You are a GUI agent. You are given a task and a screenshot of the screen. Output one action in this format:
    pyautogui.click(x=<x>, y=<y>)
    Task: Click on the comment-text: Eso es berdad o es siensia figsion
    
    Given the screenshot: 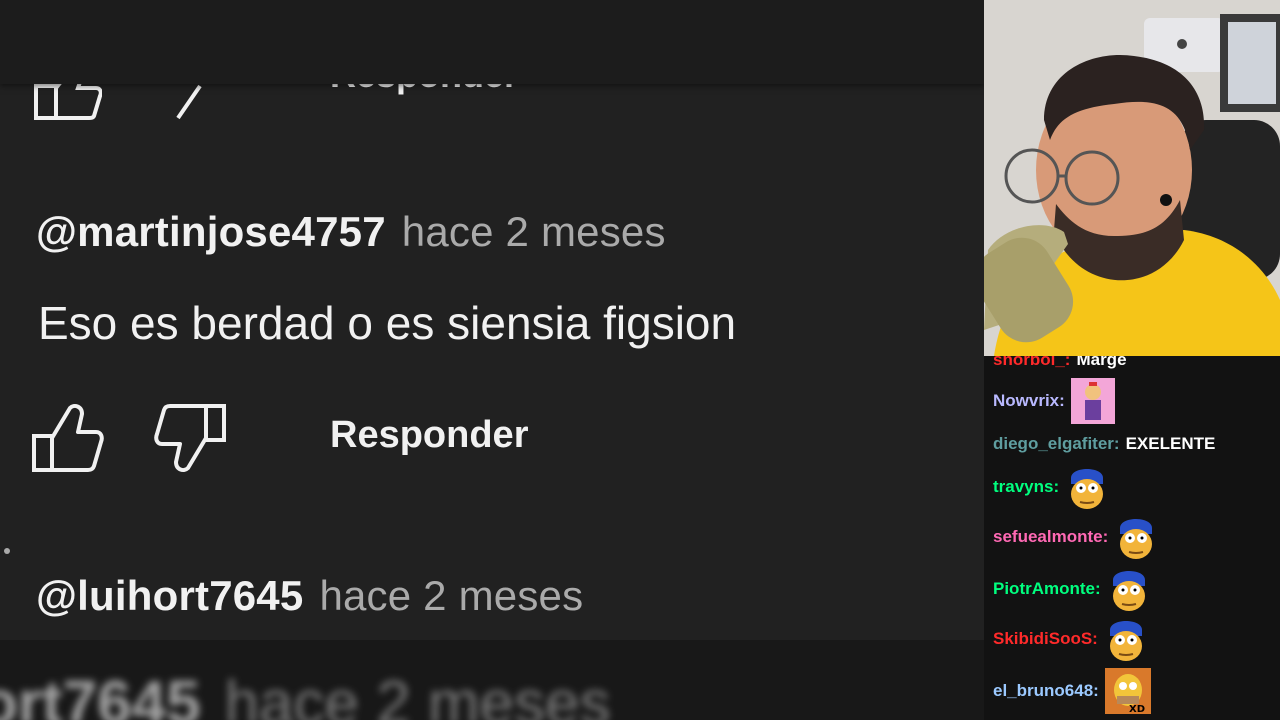 What is the action you would take?
    pyautogui.click(x=387, y=323)
    